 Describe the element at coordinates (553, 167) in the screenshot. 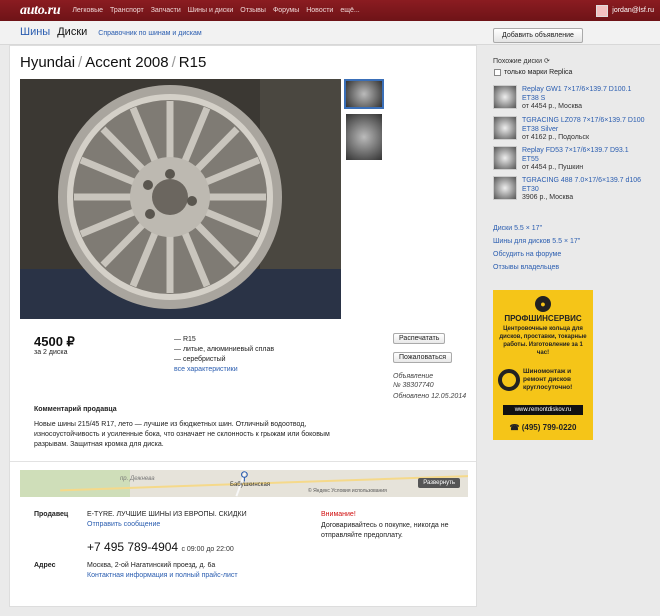

I see `similar-price: от 4454 р., Пушкин` at that location.